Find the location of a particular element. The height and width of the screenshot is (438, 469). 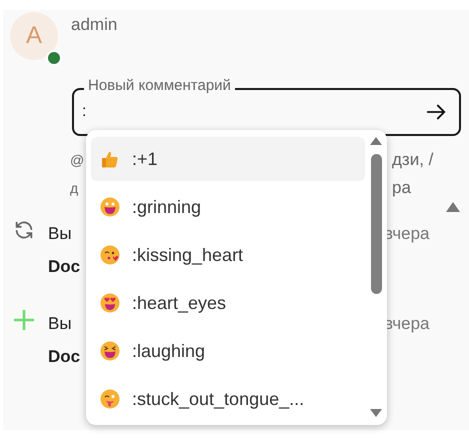

hint-text: @ is located at coordinates (77, 160).